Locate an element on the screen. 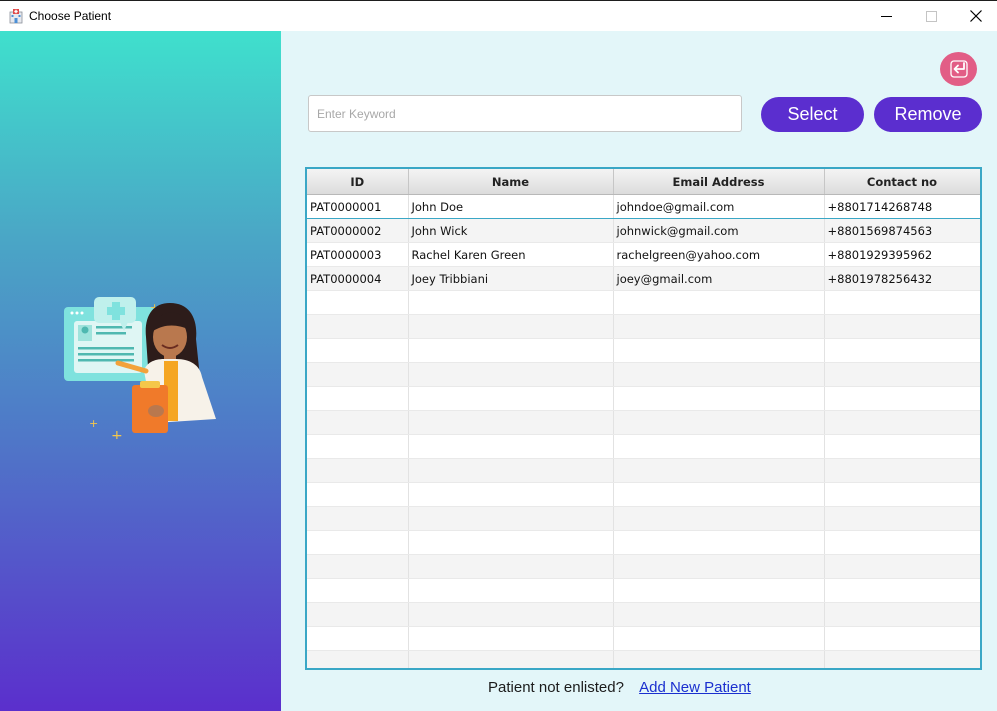 This screenshot has height=711, width=997. cell-name: John Wick is located at coordinates (511, 230).